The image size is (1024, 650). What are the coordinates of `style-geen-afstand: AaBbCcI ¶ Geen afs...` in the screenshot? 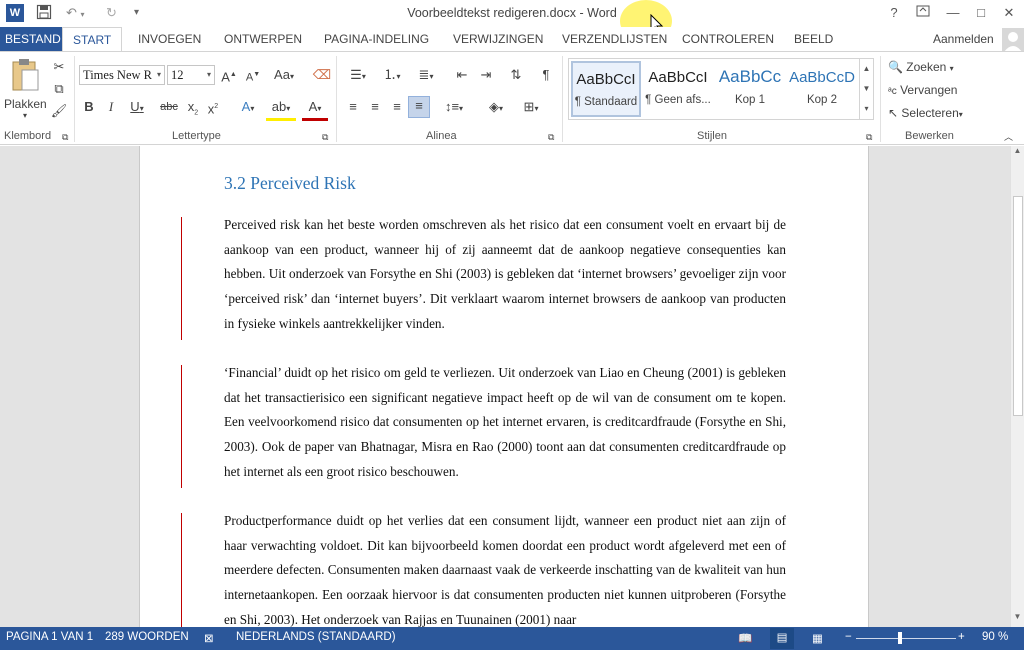 It's located at (678, 89).